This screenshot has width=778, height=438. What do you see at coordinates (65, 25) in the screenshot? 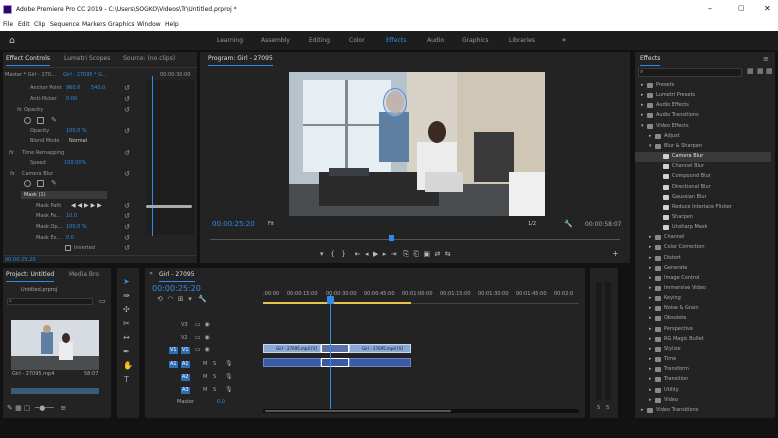
I see `menu-sequence: Sequence` at bounding box center [65, 25].